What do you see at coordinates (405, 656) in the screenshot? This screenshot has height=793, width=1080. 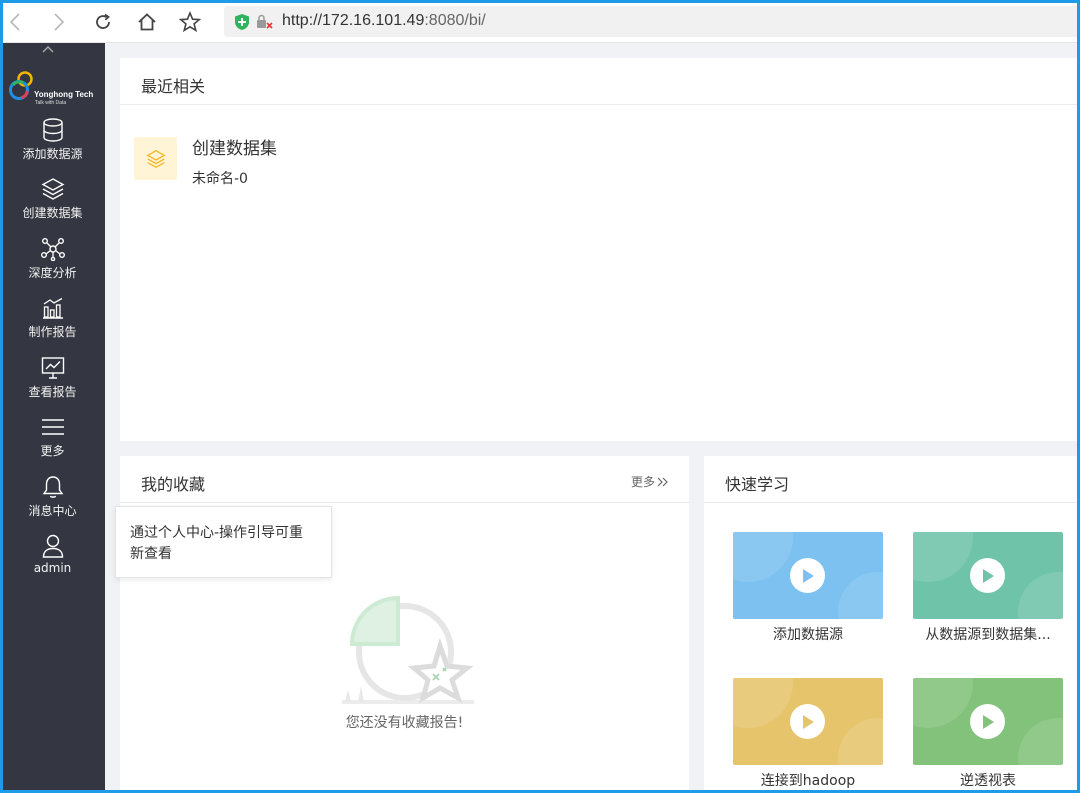 I see `empty-favorites-illustration` at bounding box center [405, 656].